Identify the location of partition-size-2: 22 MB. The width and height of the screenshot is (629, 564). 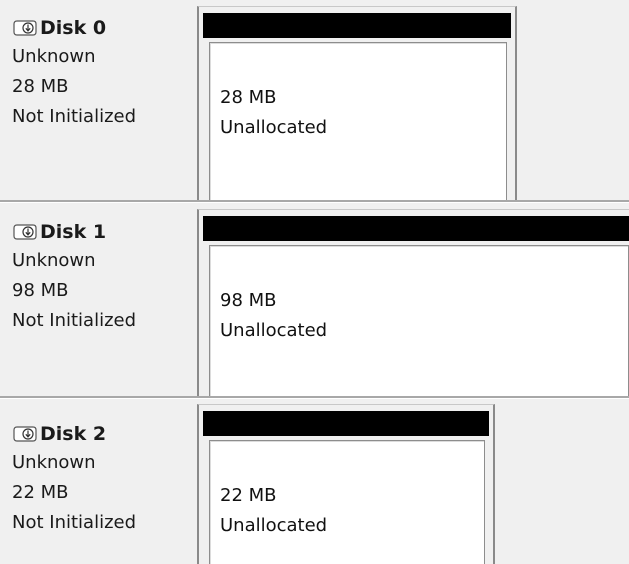
(248, 495).